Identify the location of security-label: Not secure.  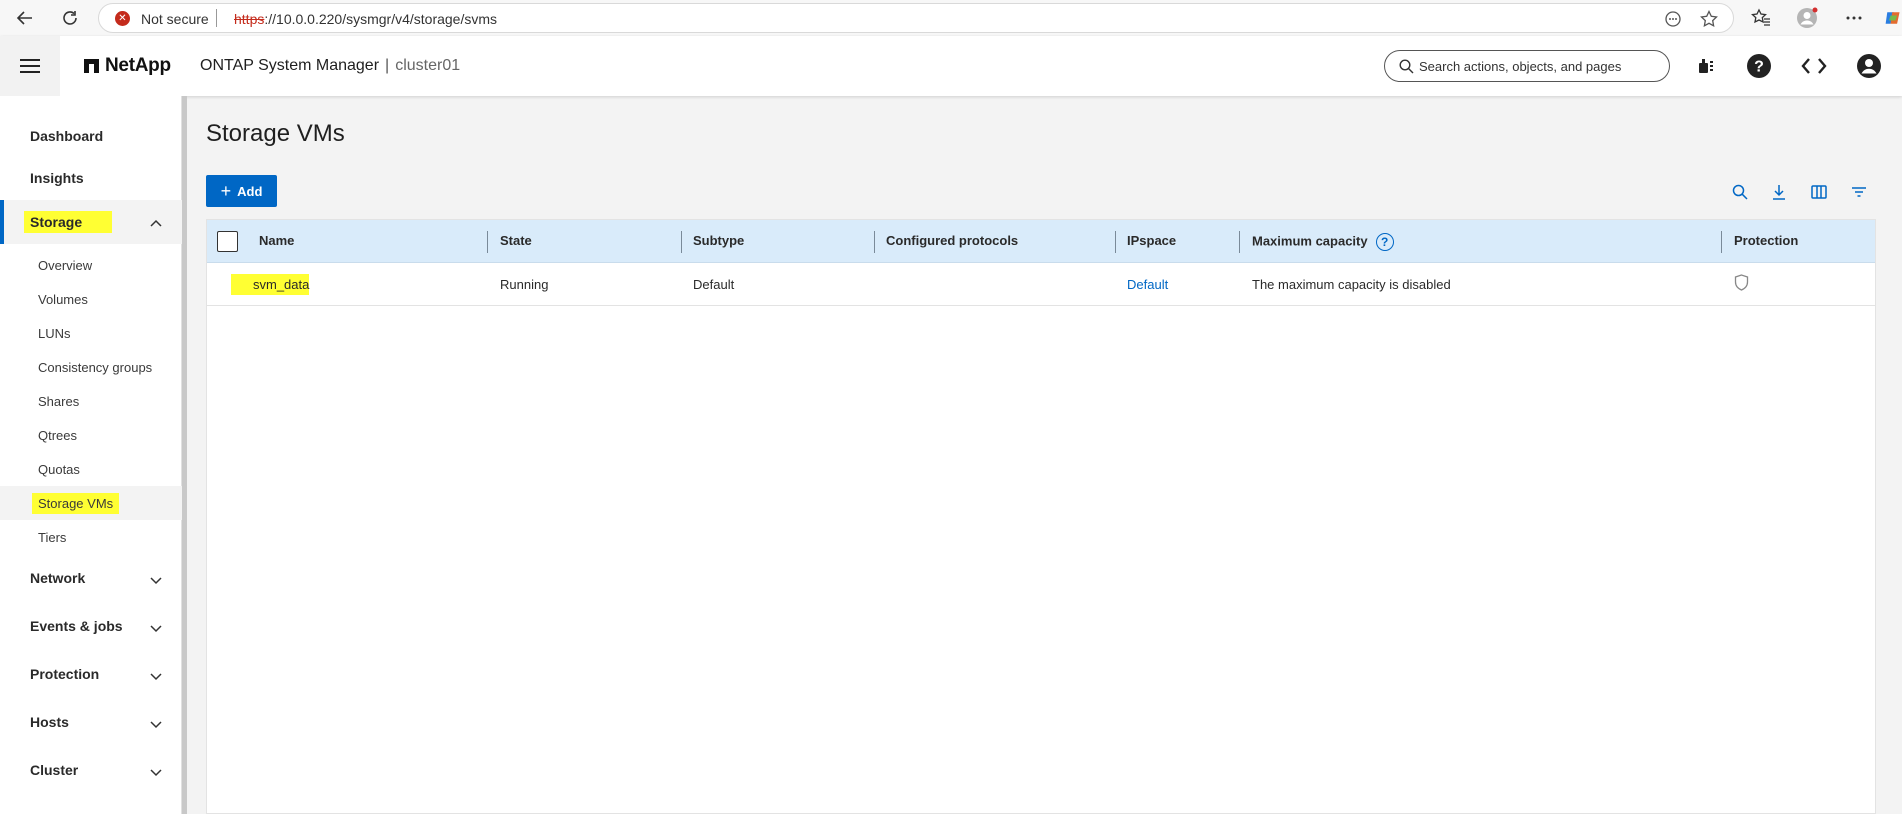
(175, 19).